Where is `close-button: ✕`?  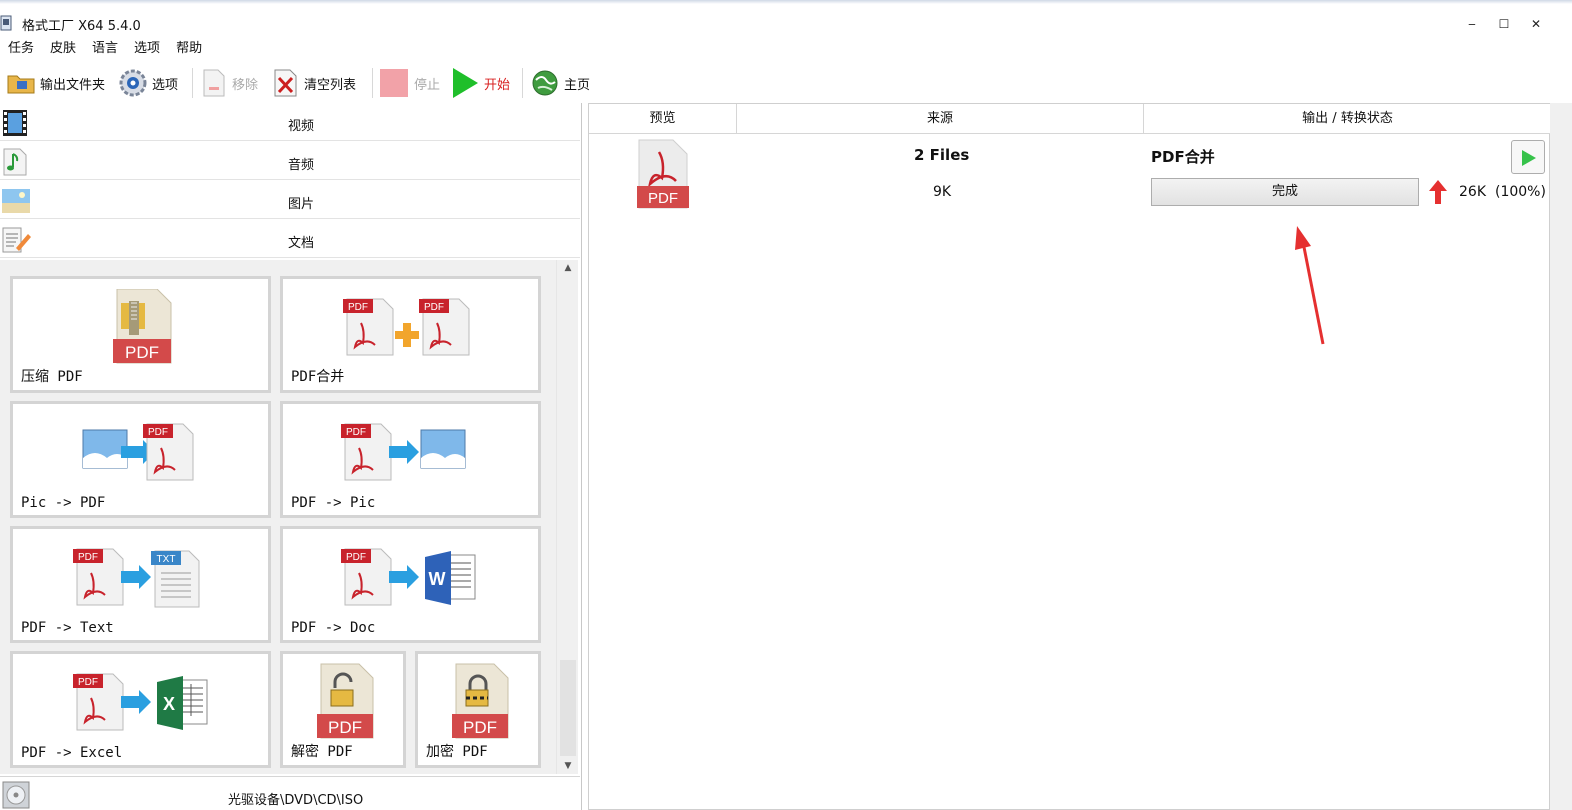 close-button: ✕ is located at coordinates (1536, 24).